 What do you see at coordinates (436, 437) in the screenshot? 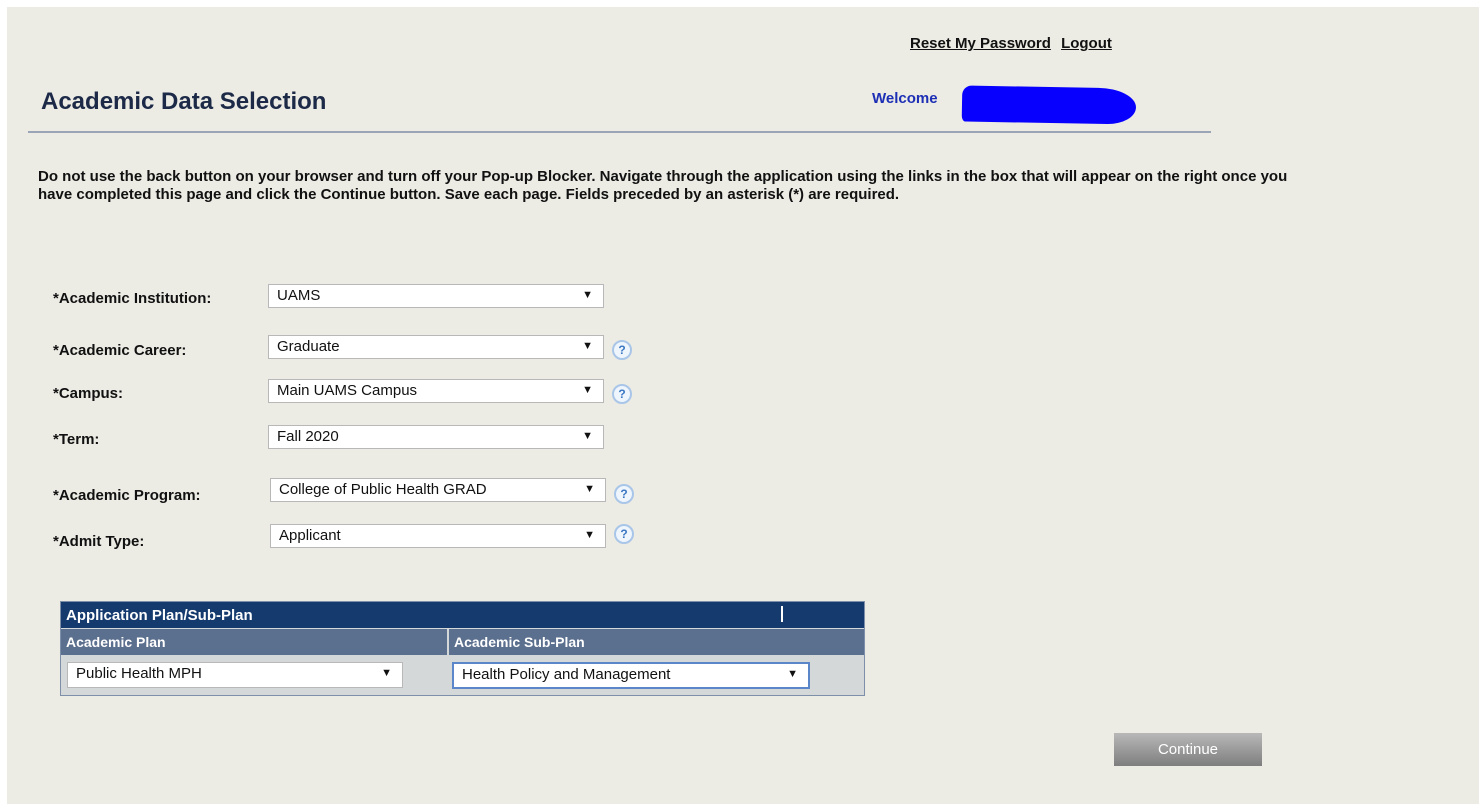
I see `term-select: Fall 2020 ▼` at bounding box center [436, 437].